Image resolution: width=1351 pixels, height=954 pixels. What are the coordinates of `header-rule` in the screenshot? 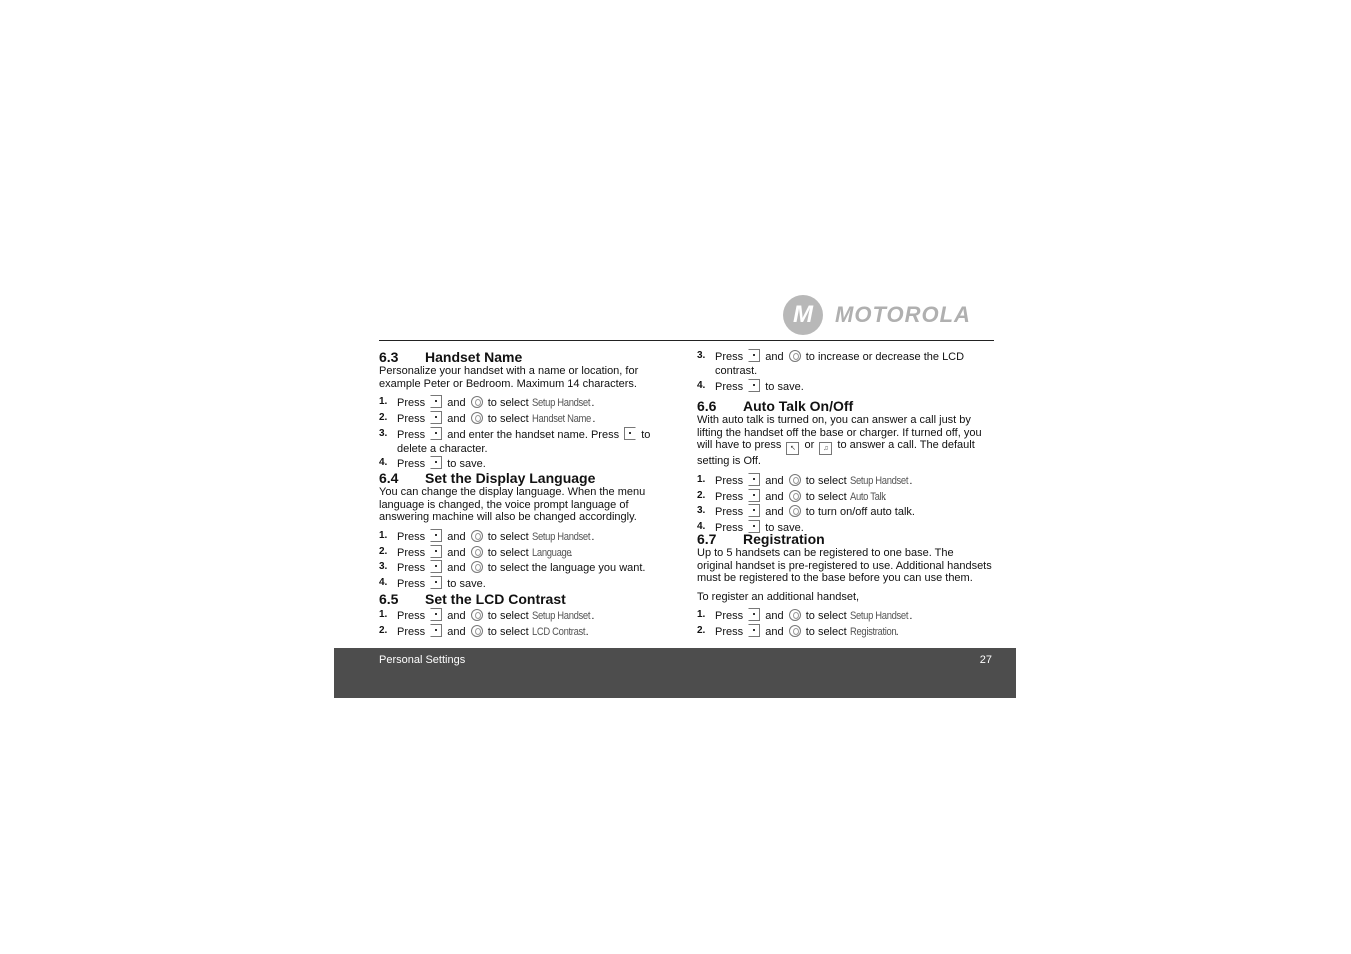 It's located at (686, 340).